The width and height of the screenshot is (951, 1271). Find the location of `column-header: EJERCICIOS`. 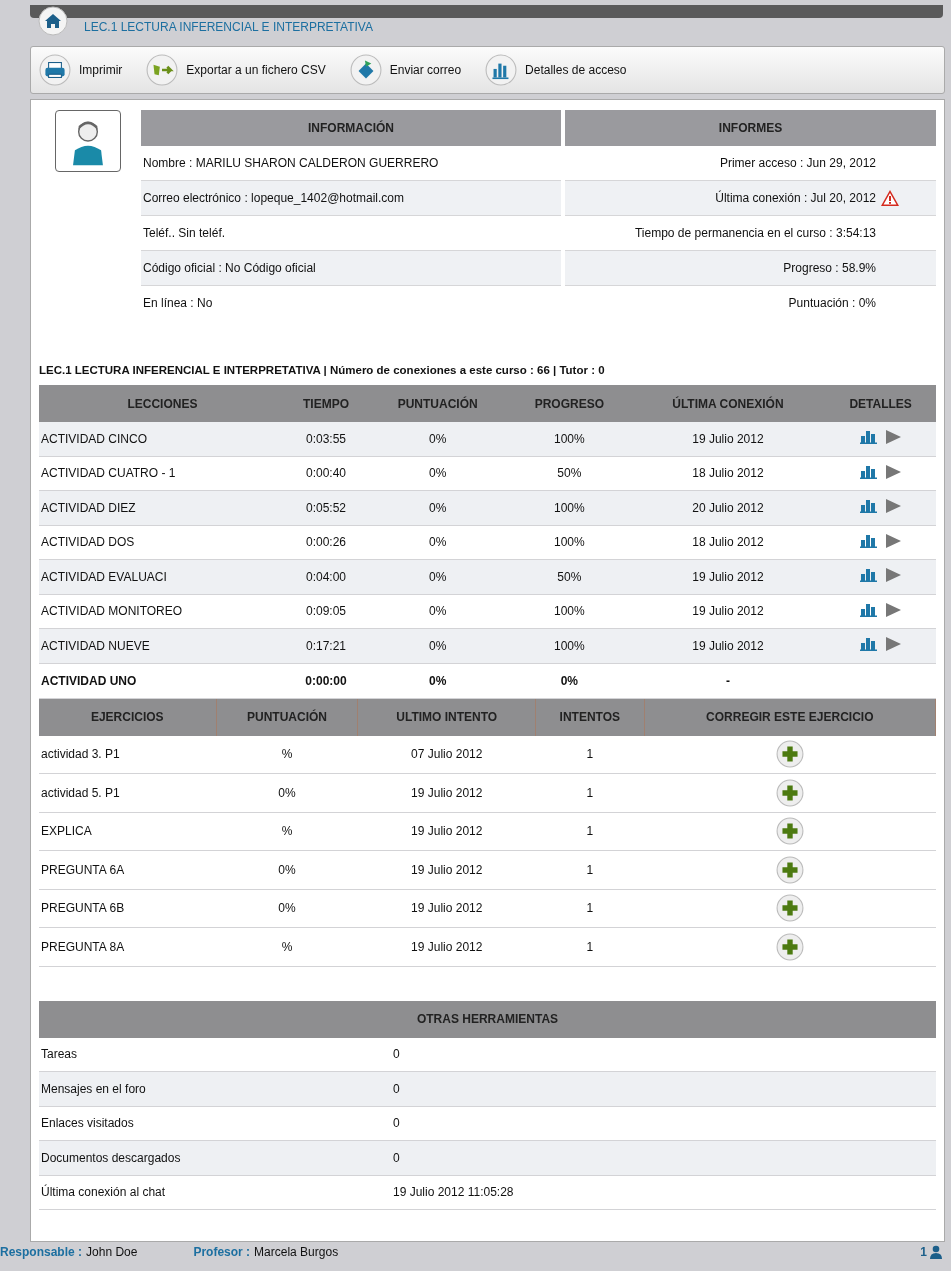

column-header: EJERCICIOS is located at coordinates (127, 717).